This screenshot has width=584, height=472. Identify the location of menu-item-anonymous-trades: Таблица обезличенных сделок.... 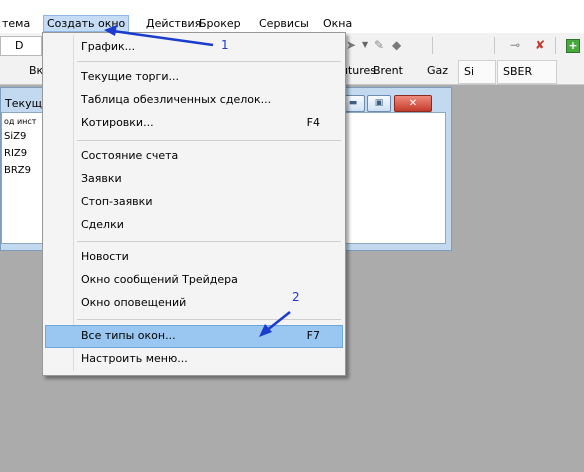
(194, 100).